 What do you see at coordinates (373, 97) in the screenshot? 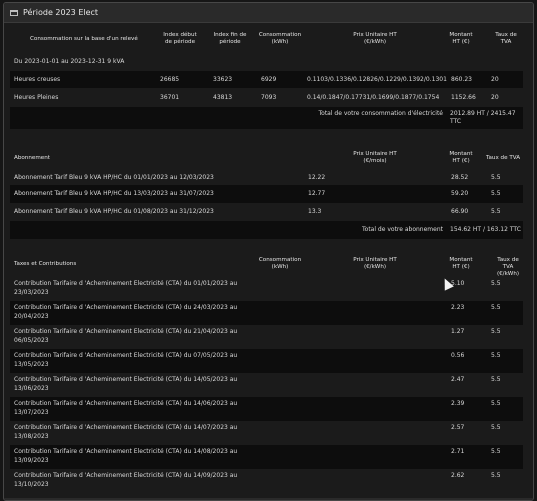
I see `row-unit-price: 0.14/0.1847/0.17731/0.1699/0.1877/0.1754` at bounding box center [373, 97].